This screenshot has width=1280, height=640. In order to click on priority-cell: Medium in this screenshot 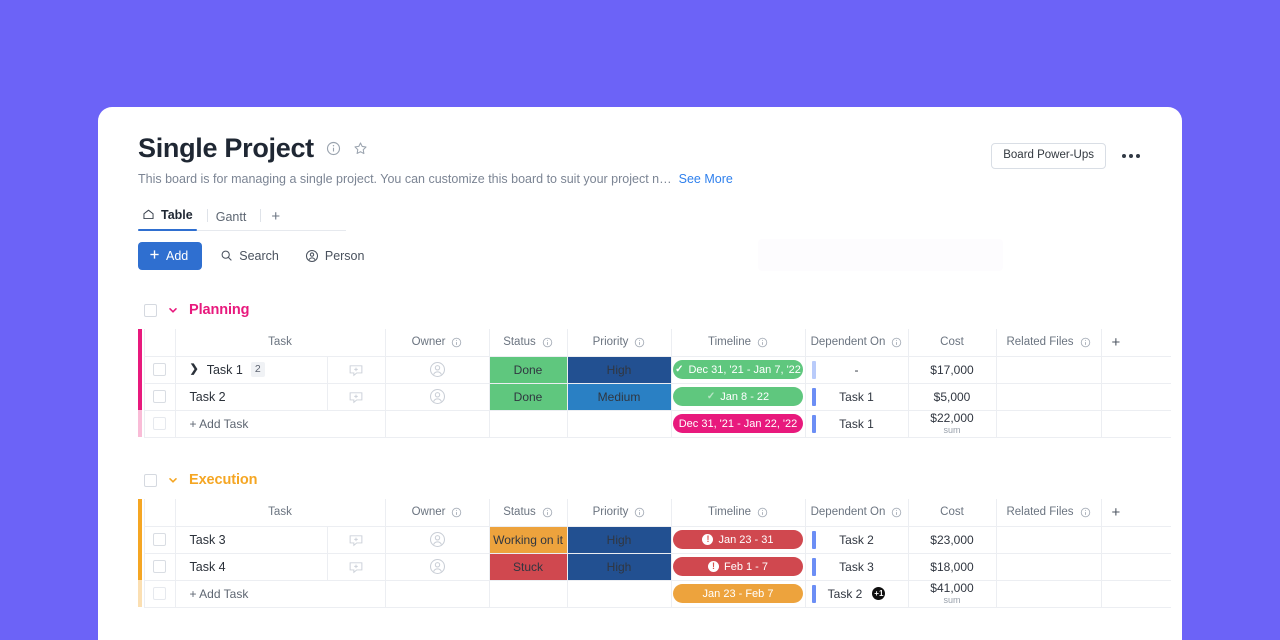, I will do `click(619, 396)`.